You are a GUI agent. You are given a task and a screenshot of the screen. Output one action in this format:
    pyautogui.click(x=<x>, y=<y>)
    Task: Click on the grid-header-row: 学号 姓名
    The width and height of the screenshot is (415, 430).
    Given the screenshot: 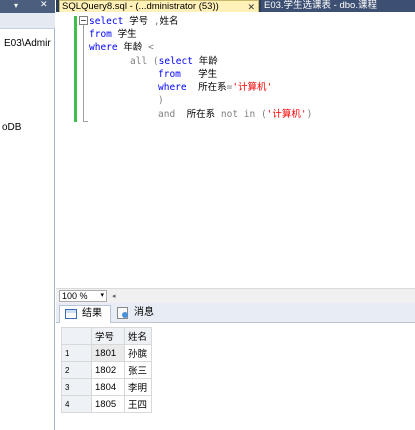 What is the action you would take?
    pyautogui.click(x=106, y=336)
    